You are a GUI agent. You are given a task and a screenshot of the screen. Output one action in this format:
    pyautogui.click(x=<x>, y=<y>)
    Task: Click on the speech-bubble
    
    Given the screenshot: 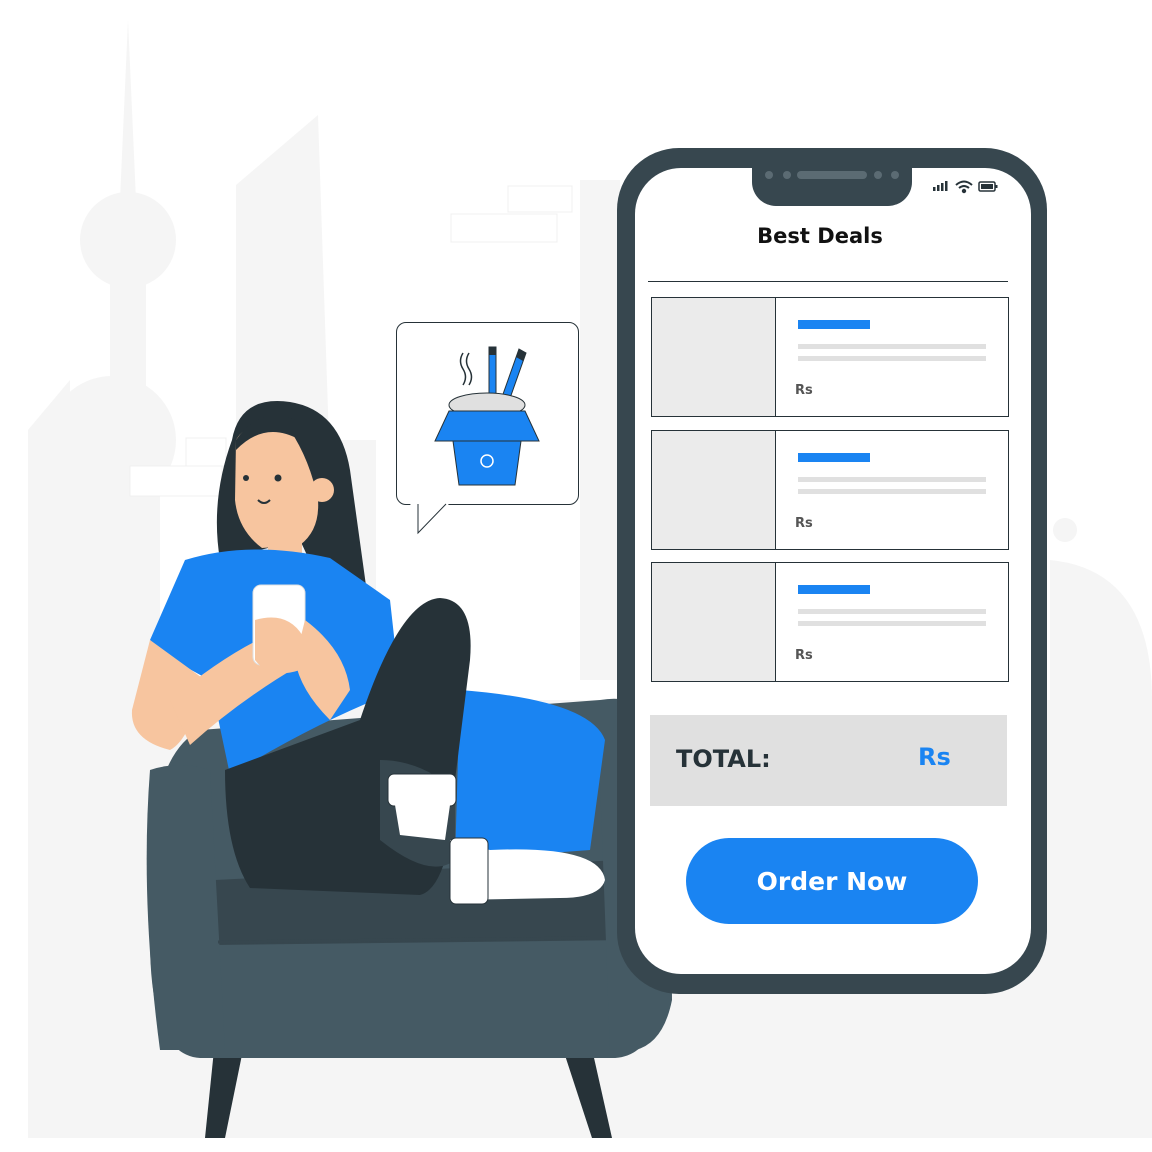 What is the action you would take?
    pyautogui.click(x=487, y=413)
    